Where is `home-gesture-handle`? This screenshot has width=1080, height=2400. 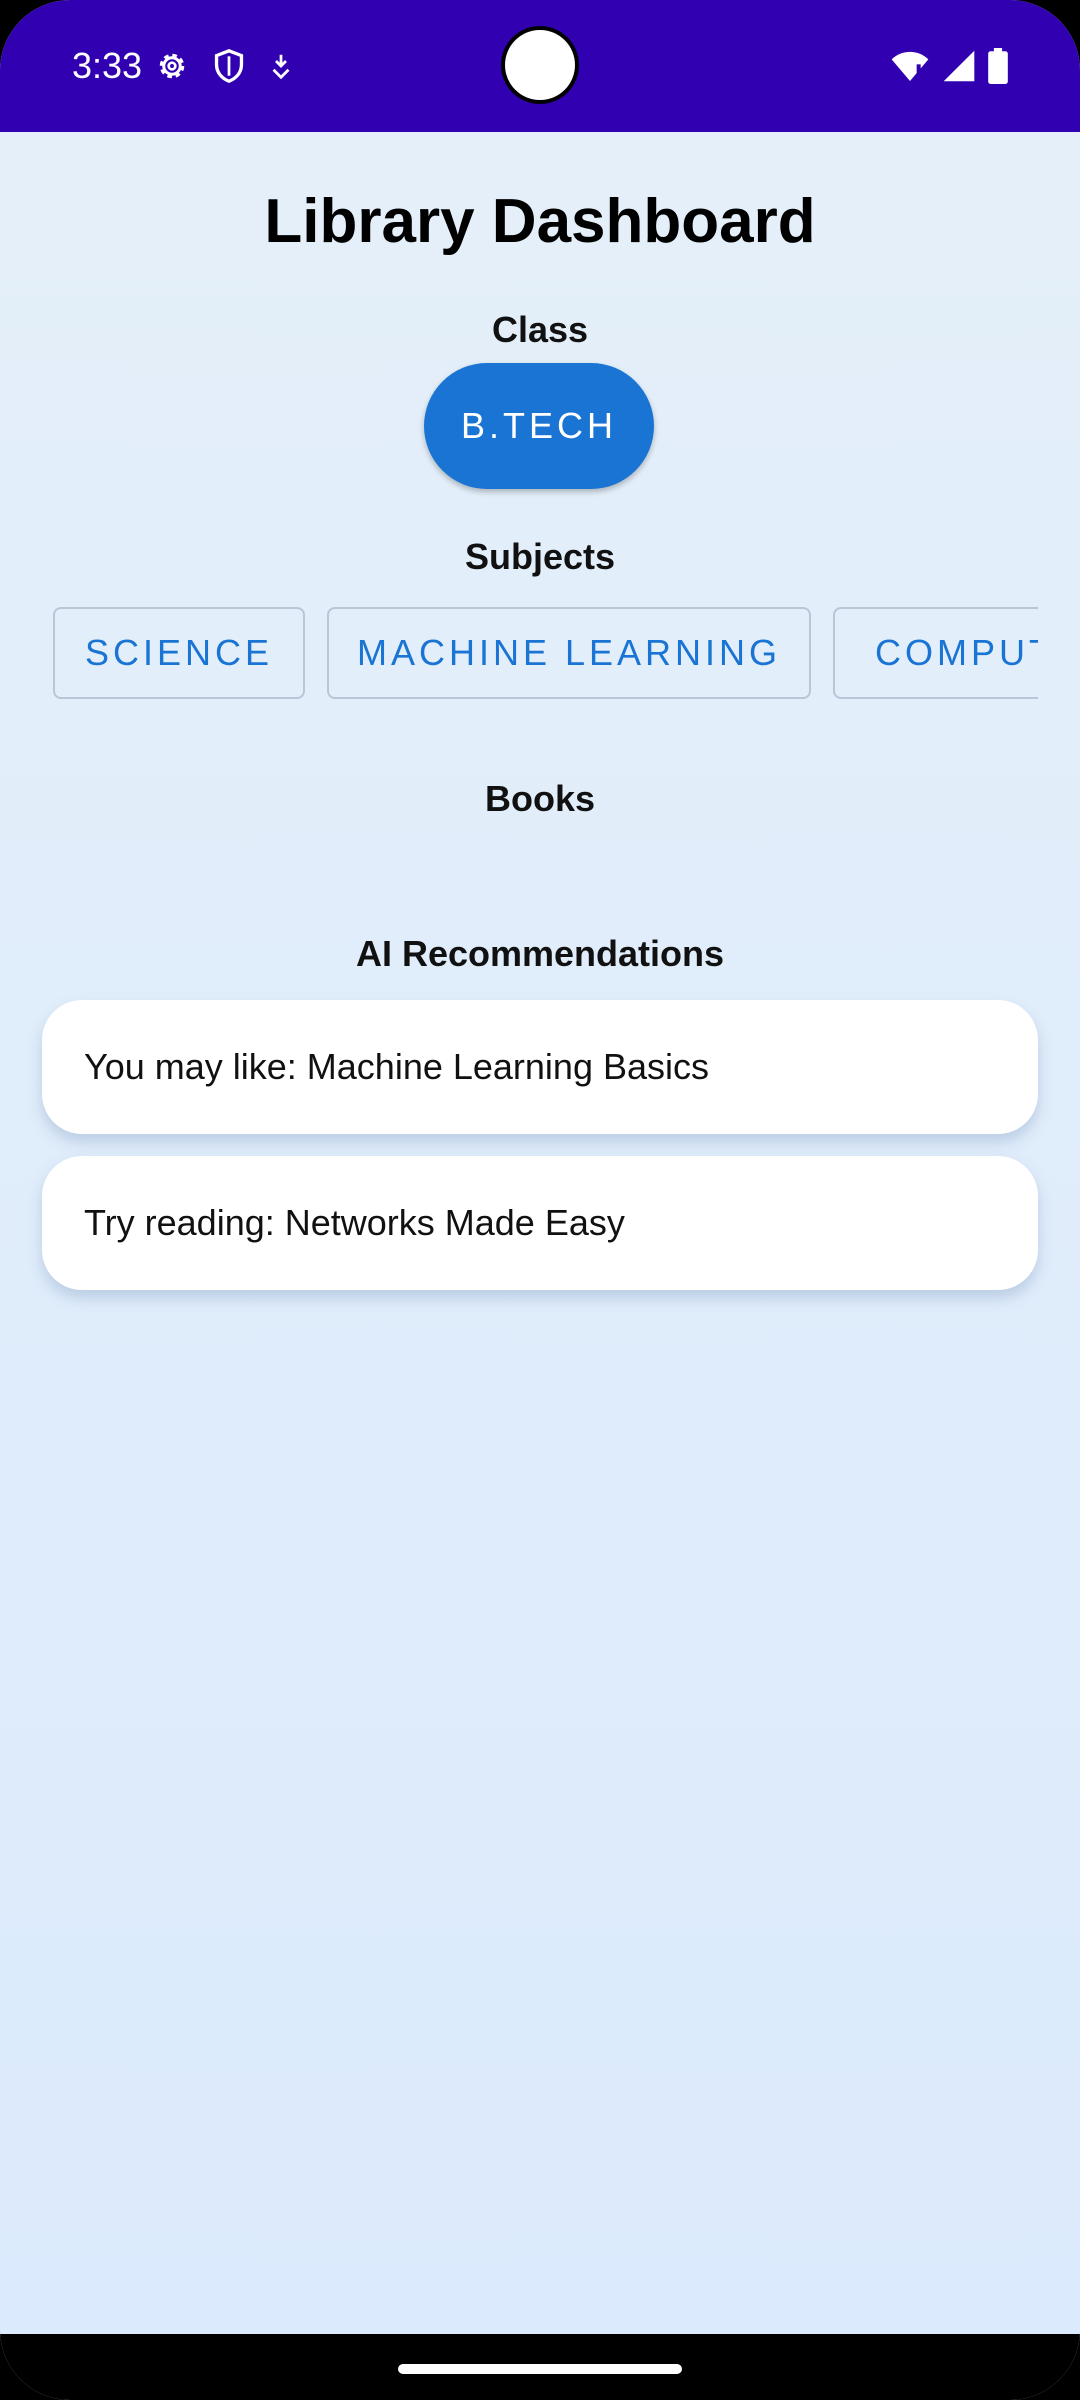 home-gesture-handle is located at coordinates (540, 2369).